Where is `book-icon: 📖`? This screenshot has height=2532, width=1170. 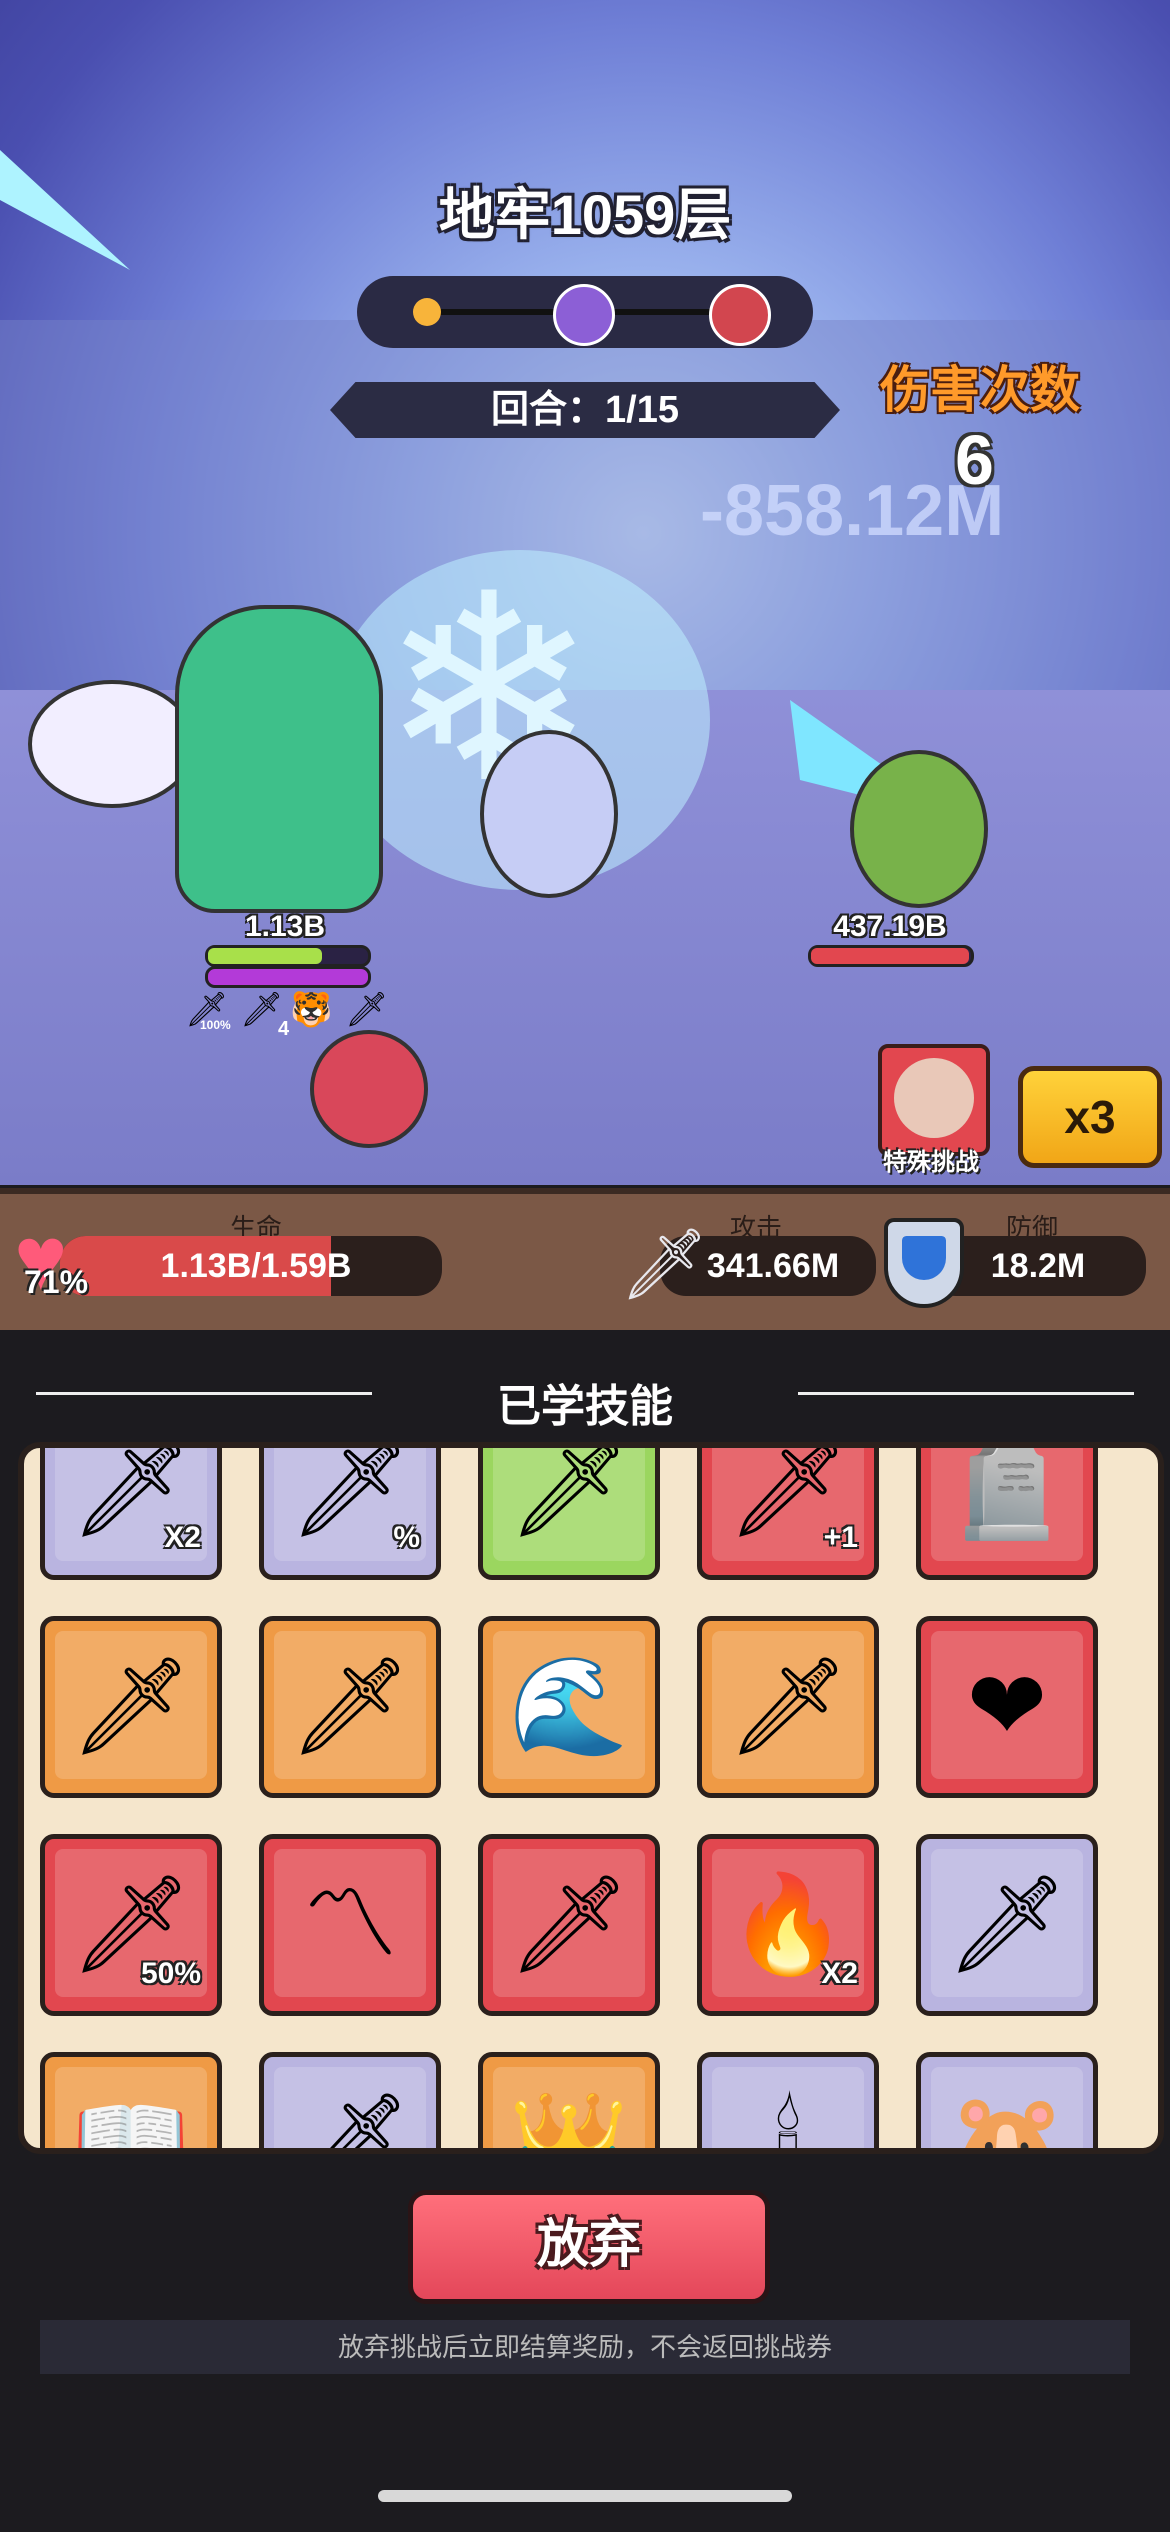
book-icon: 📖 is located at coordinates (131, 2121).